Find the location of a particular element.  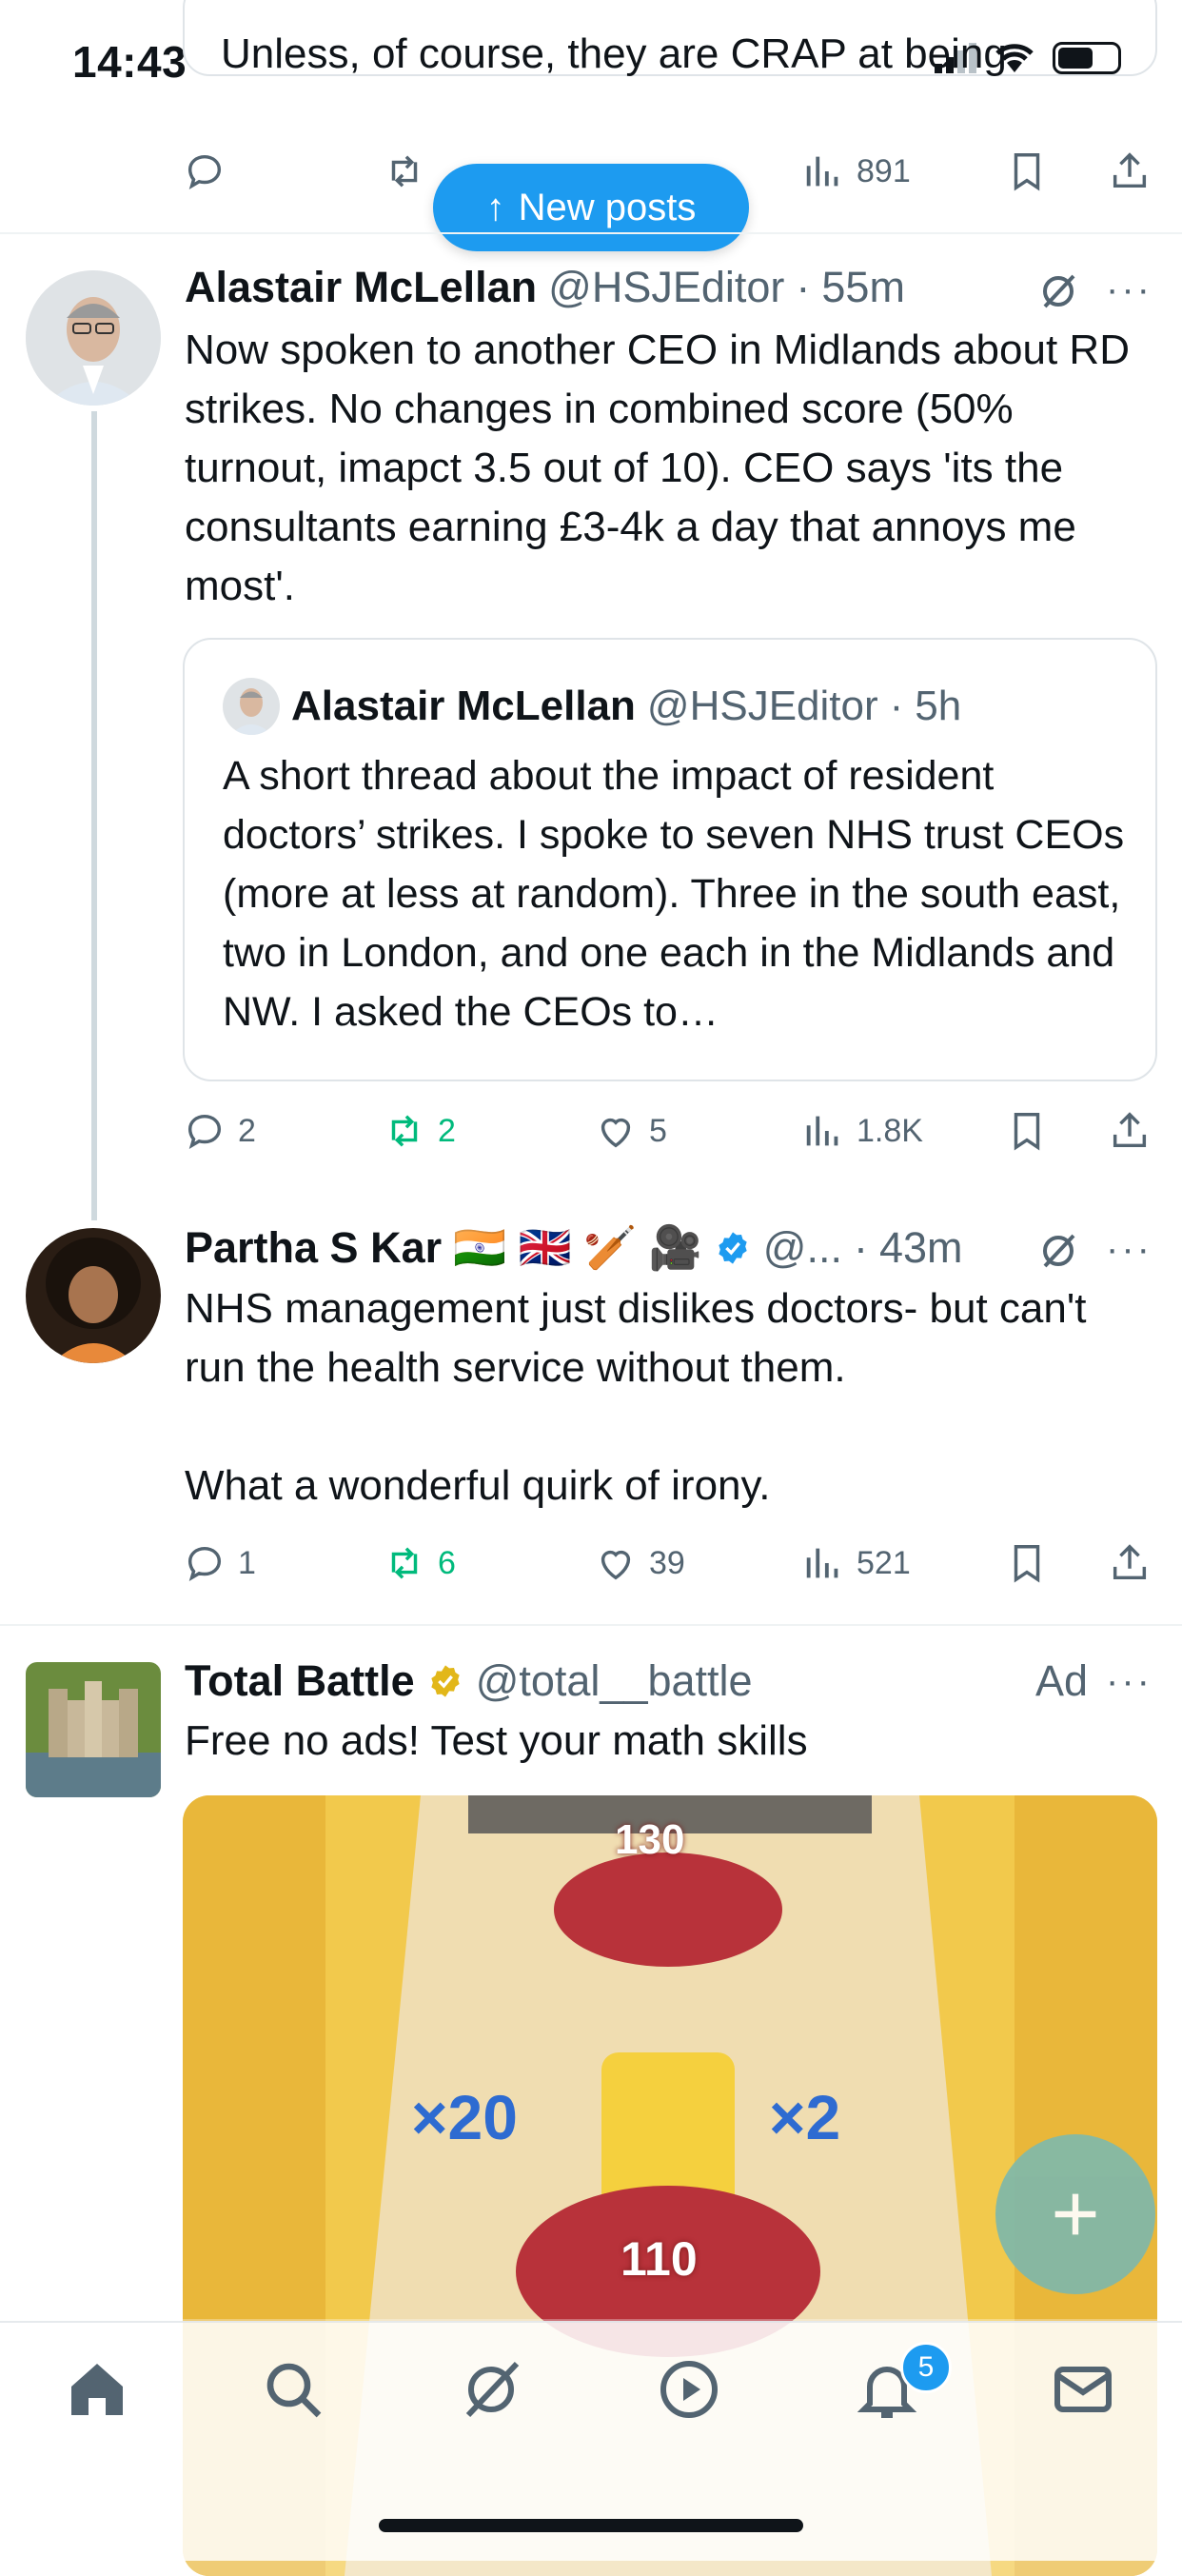

repost-count: 6 is located at coordinates (447, 1562).